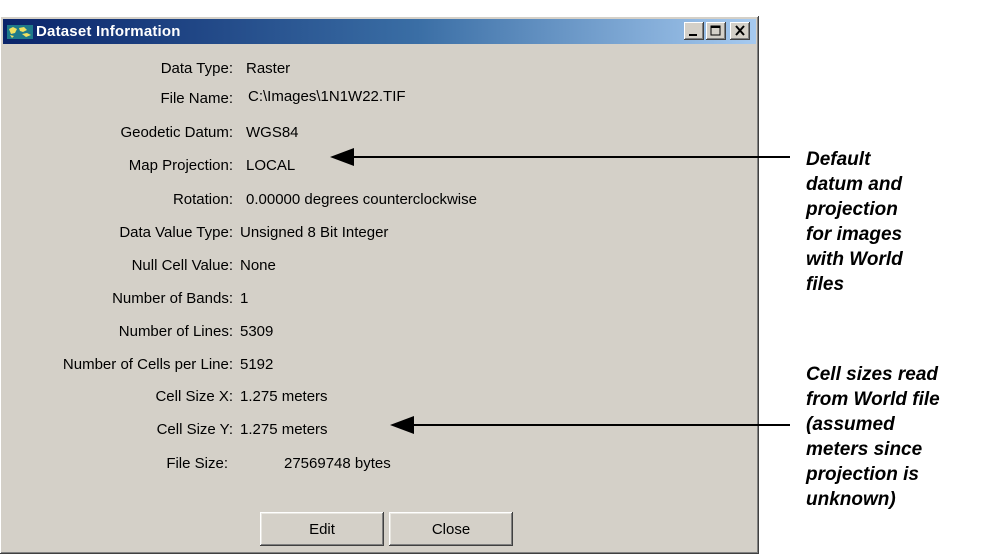 Image resolution: width=981 pixels, height=554 pixels. Describe the element at coordinates (560, 157) in the screenshot. I see `datum-arrow` at that location.